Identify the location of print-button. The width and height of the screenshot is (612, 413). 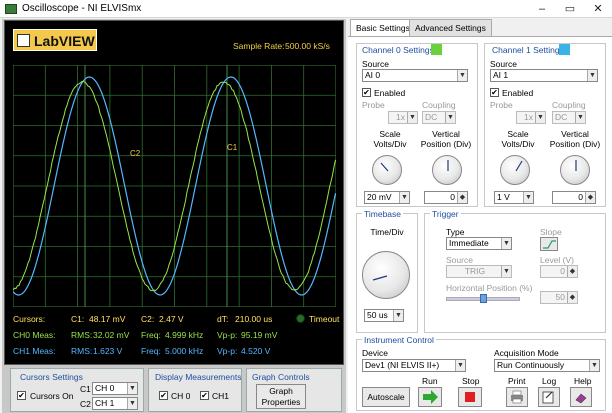
(517, 397).